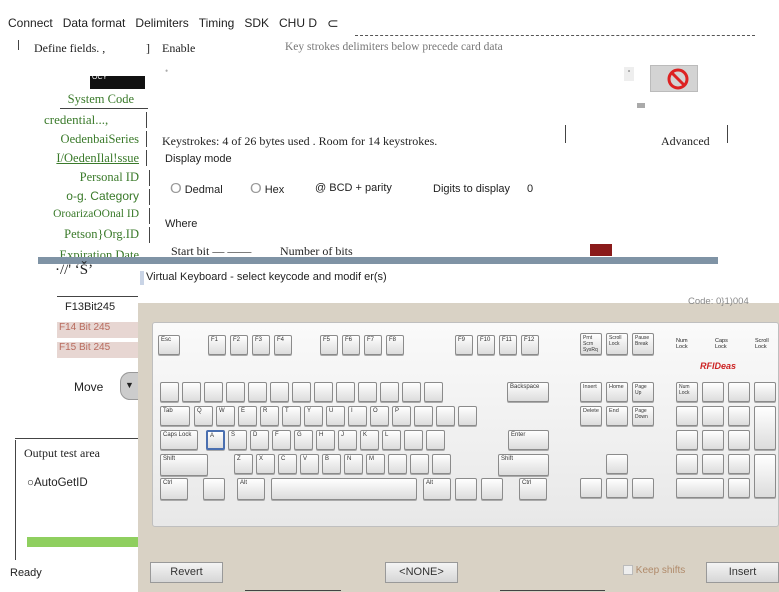  I want to click on key-ctrl-left: Ctrl, so click(174, 489).